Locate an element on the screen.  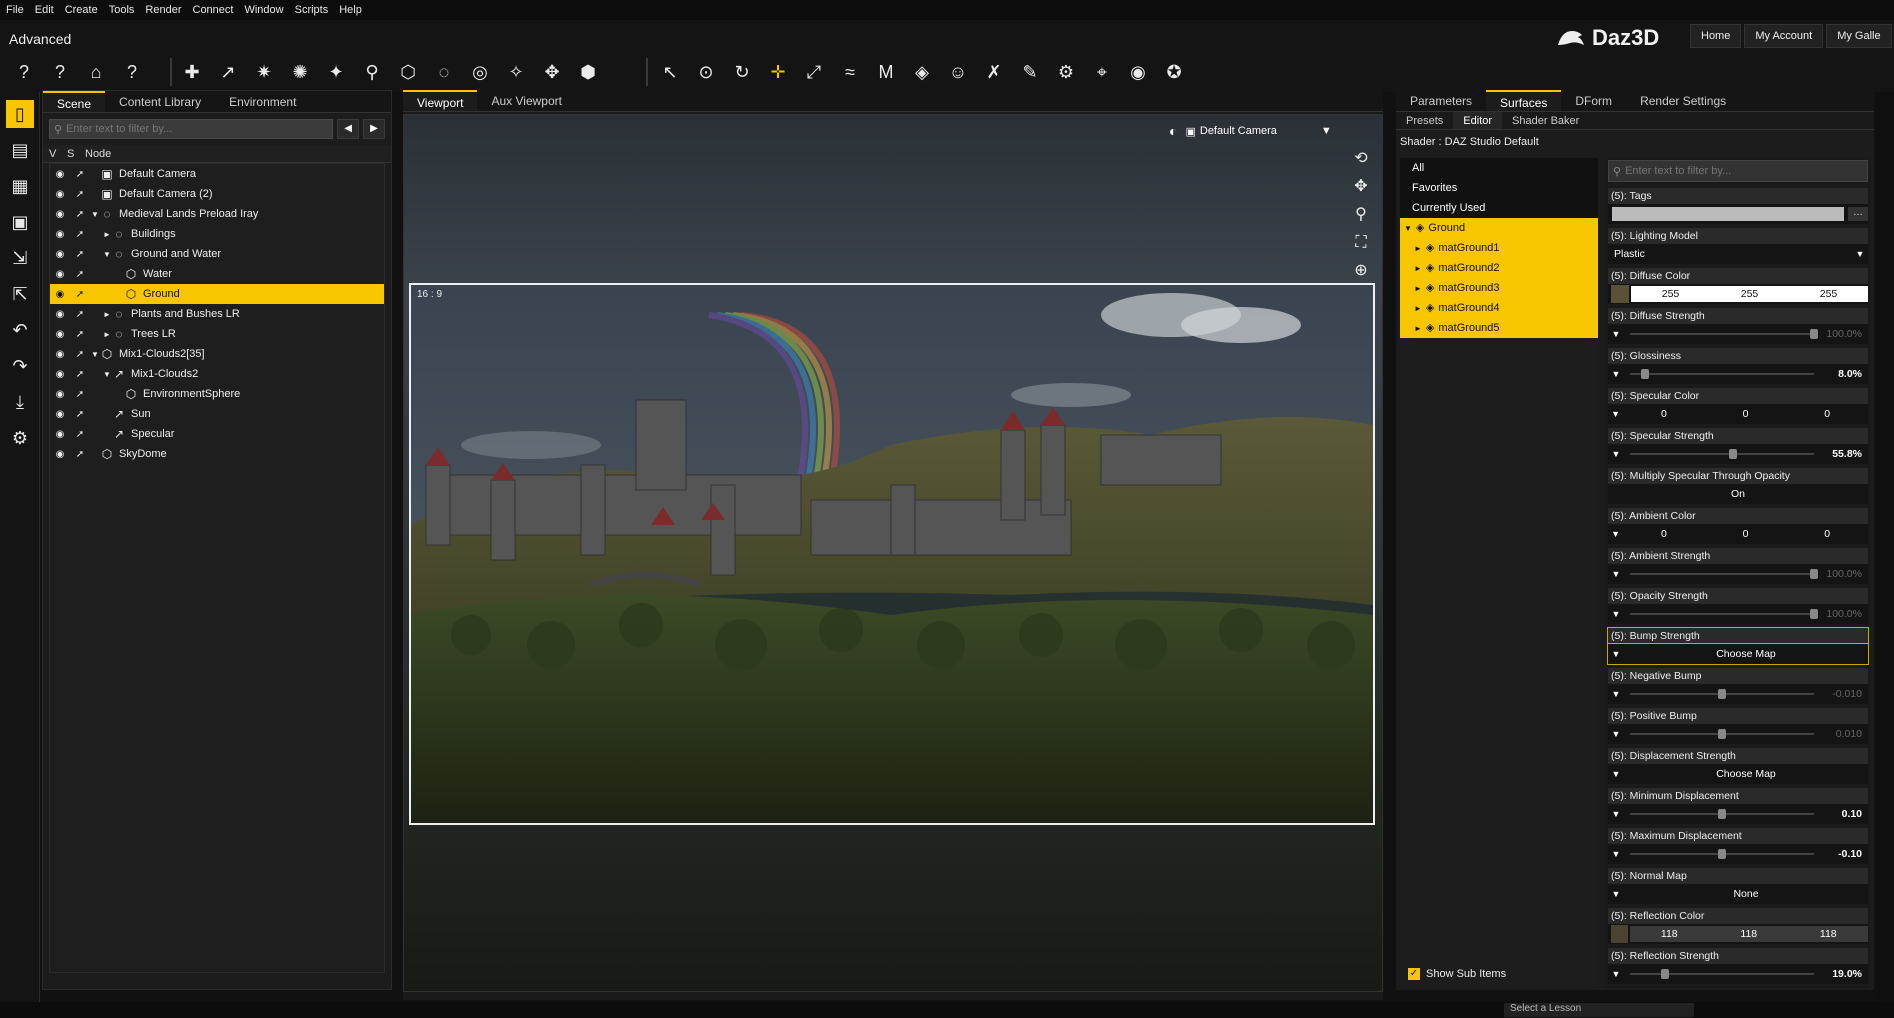
tab-scene: Scene is located at coordinates (74, 101).